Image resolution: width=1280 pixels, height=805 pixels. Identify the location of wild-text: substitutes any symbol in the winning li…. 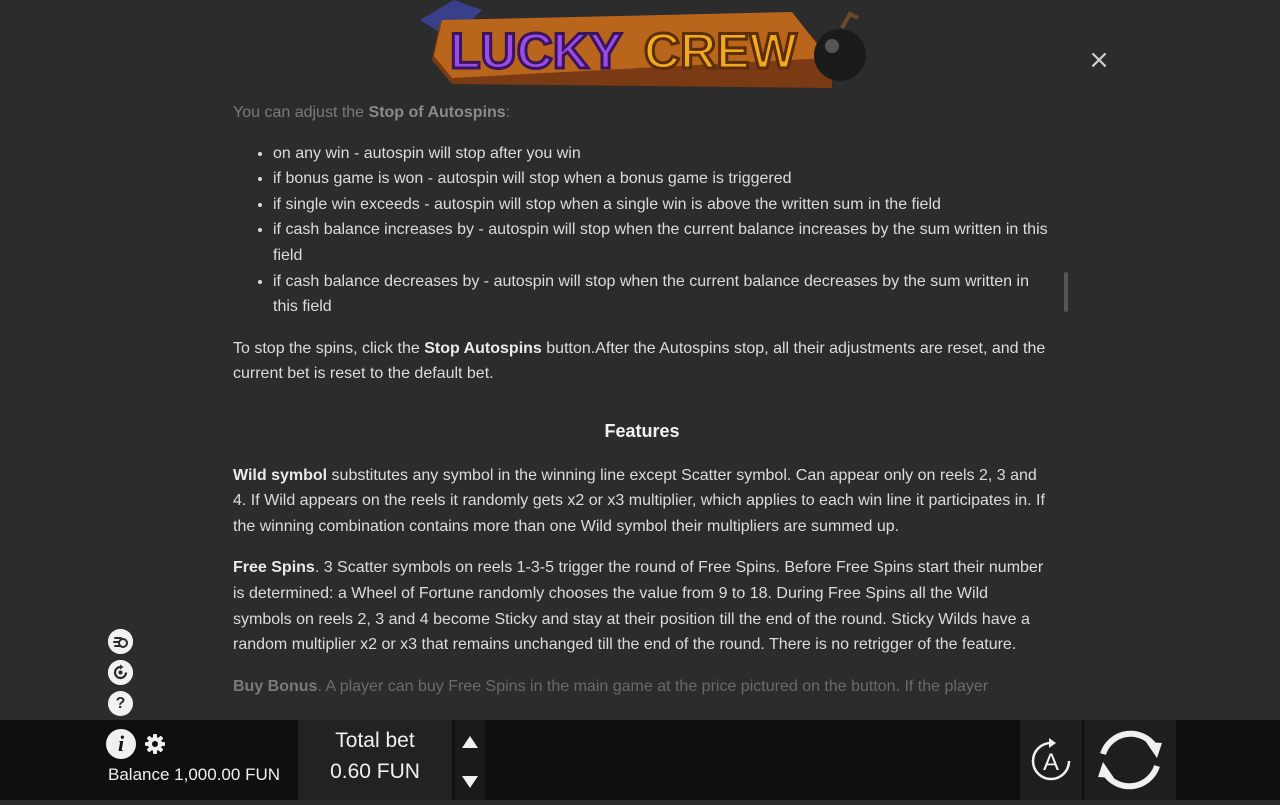
(639, 500).